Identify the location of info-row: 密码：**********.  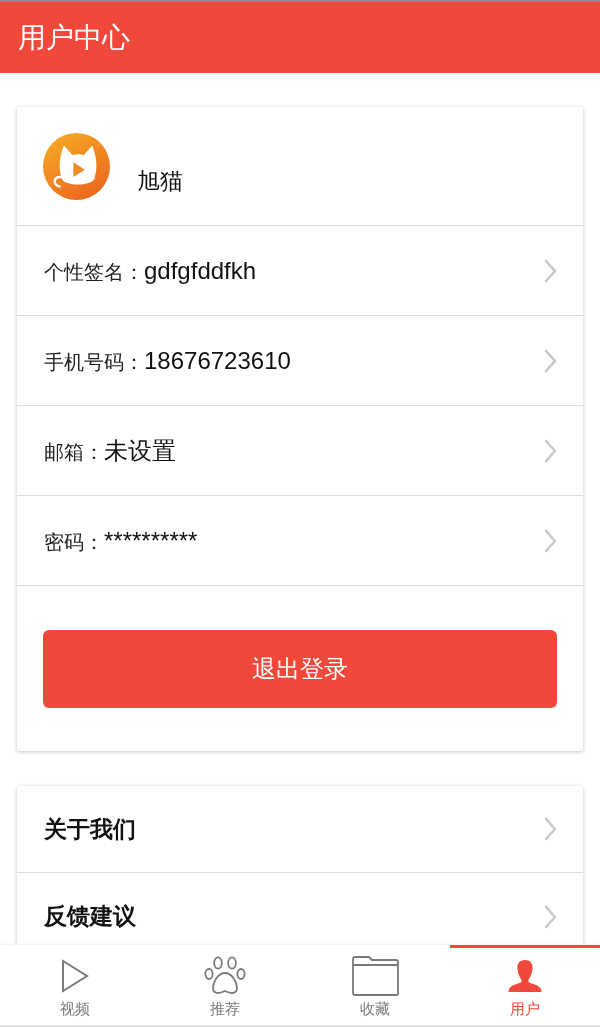
(300, 541).